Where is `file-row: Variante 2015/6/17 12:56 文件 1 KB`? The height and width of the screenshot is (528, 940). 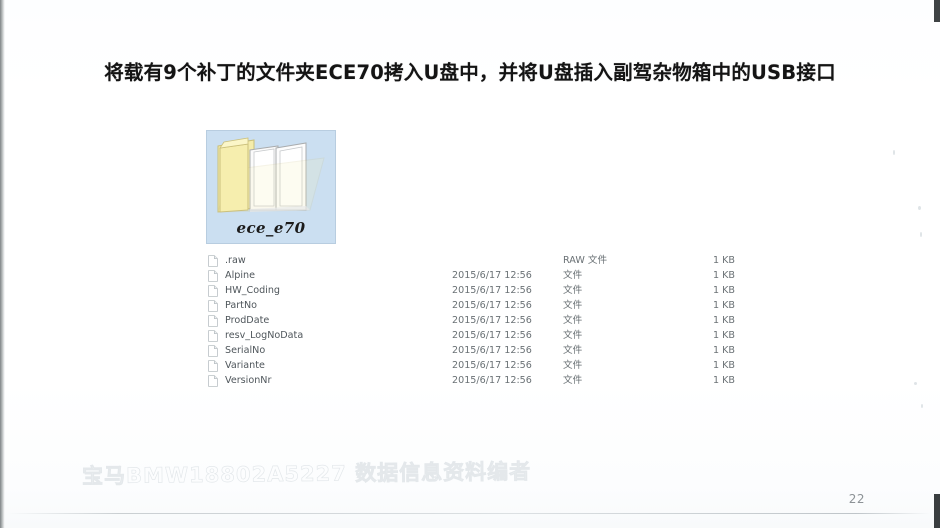 file-row: Variante 2015/6/17 12:56 文件 1 KB is located at coordinates (473, 365).